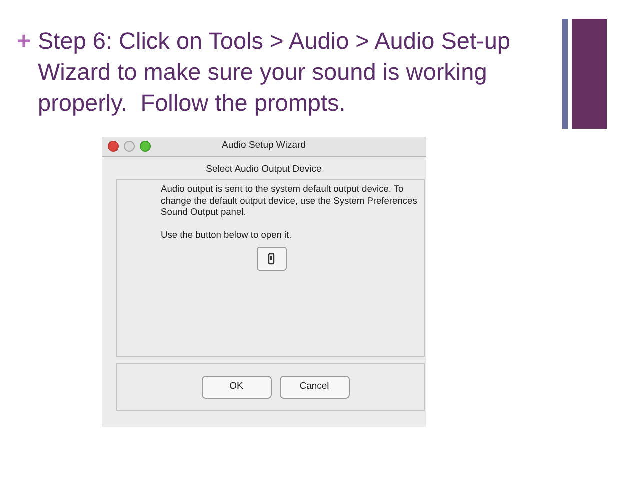 This screenshot has height=479, width=638. I want to click on slide-text: Step 6: Click on Tools > Audio > Audio Set-up Wizard to make sure your sound is working properly. Follow the prompts., so click(275, 72).